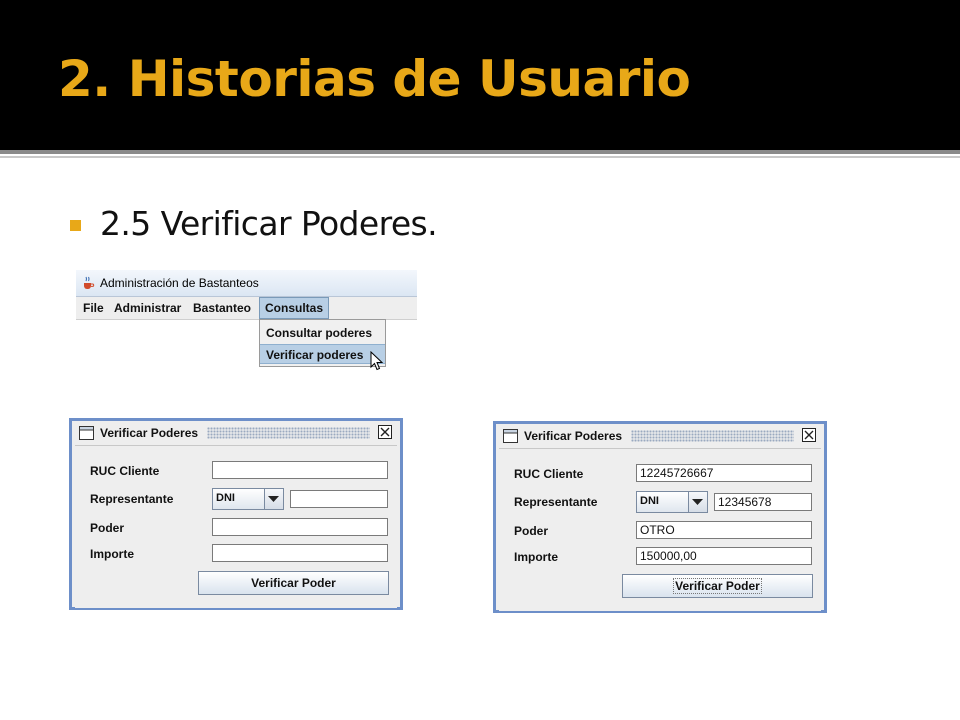  What do you see at coordinates (147, 308) in the screenshot?
I see `menu-administrar: Administrar` at bounding box center [147, 308].